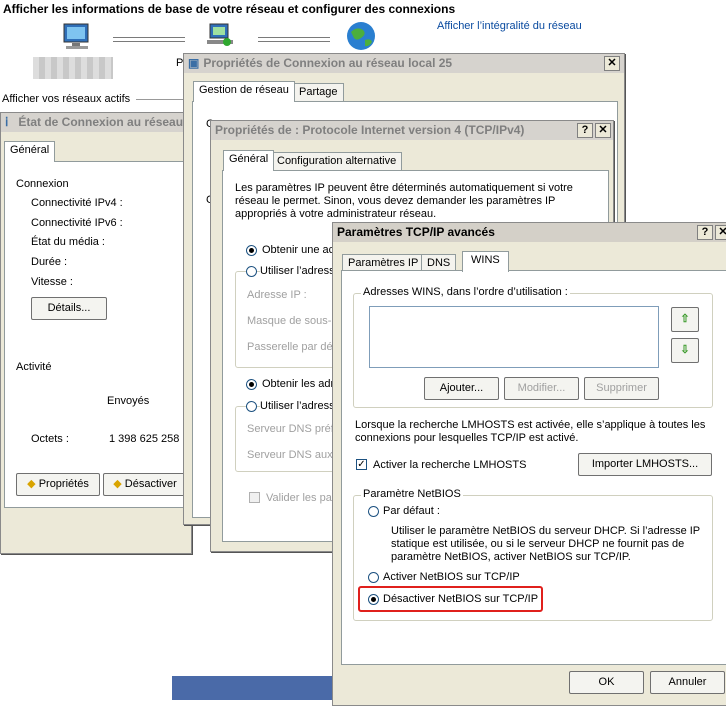 The image size is (726, 706). What do you see at coordinates (77, 37) in the screenshot?
I see `computer-icon` at bounding box center [77, 37].